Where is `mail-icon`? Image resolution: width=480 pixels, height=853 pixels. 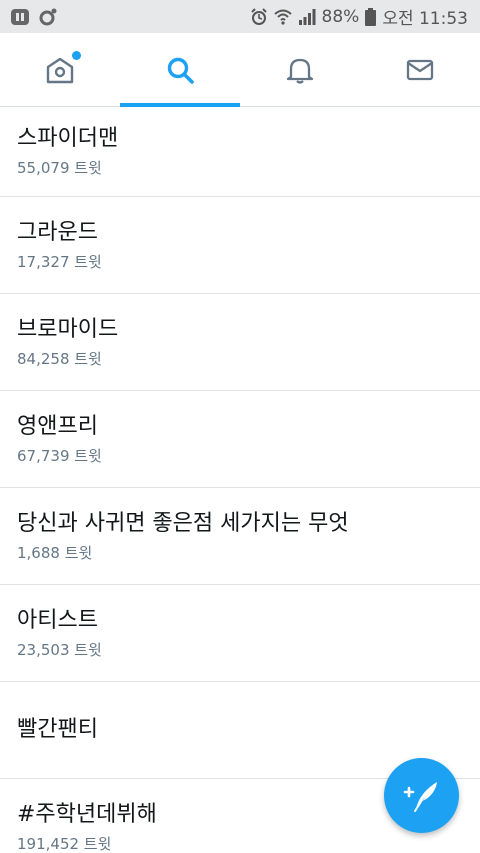
mail-icon is located at coordinates (420, 70).